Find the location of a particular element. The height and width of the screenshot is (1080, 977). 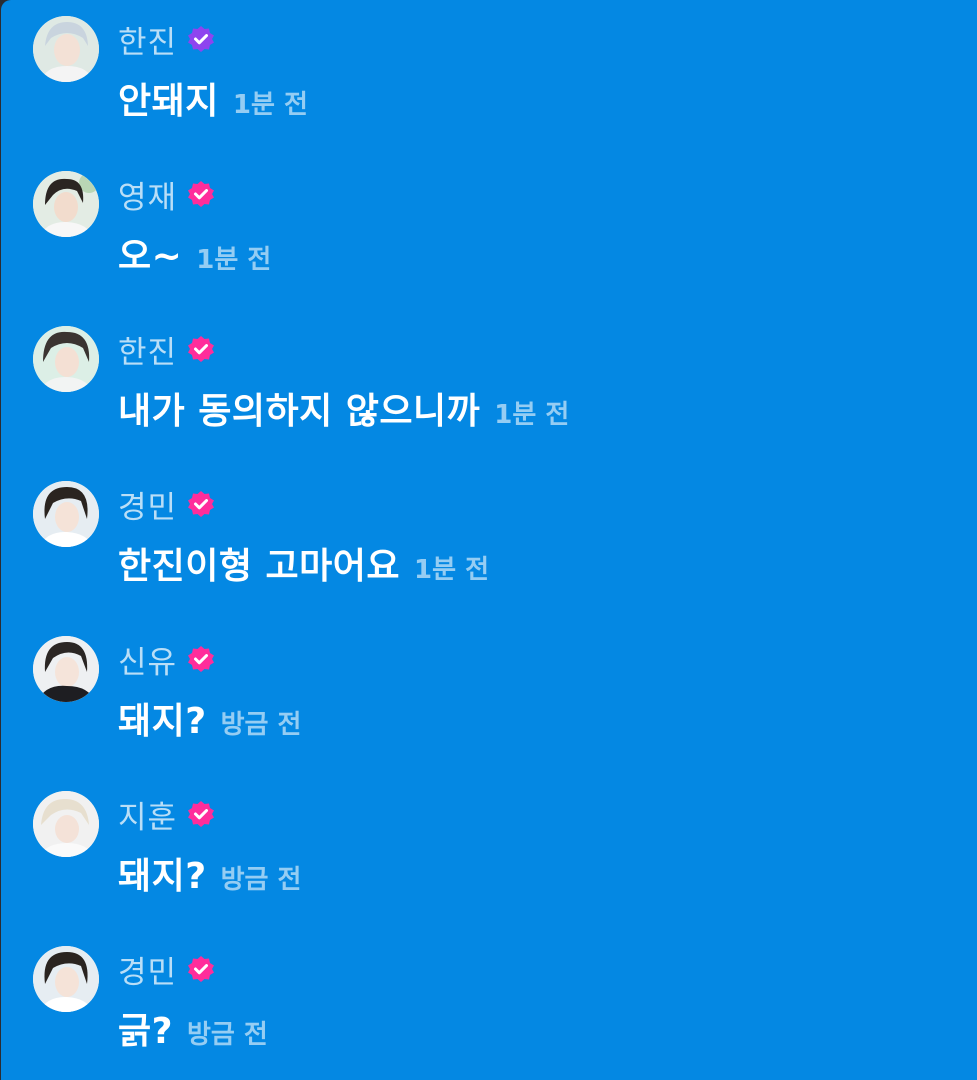

sender-name: 영재 is located at coordinates (147, 194).